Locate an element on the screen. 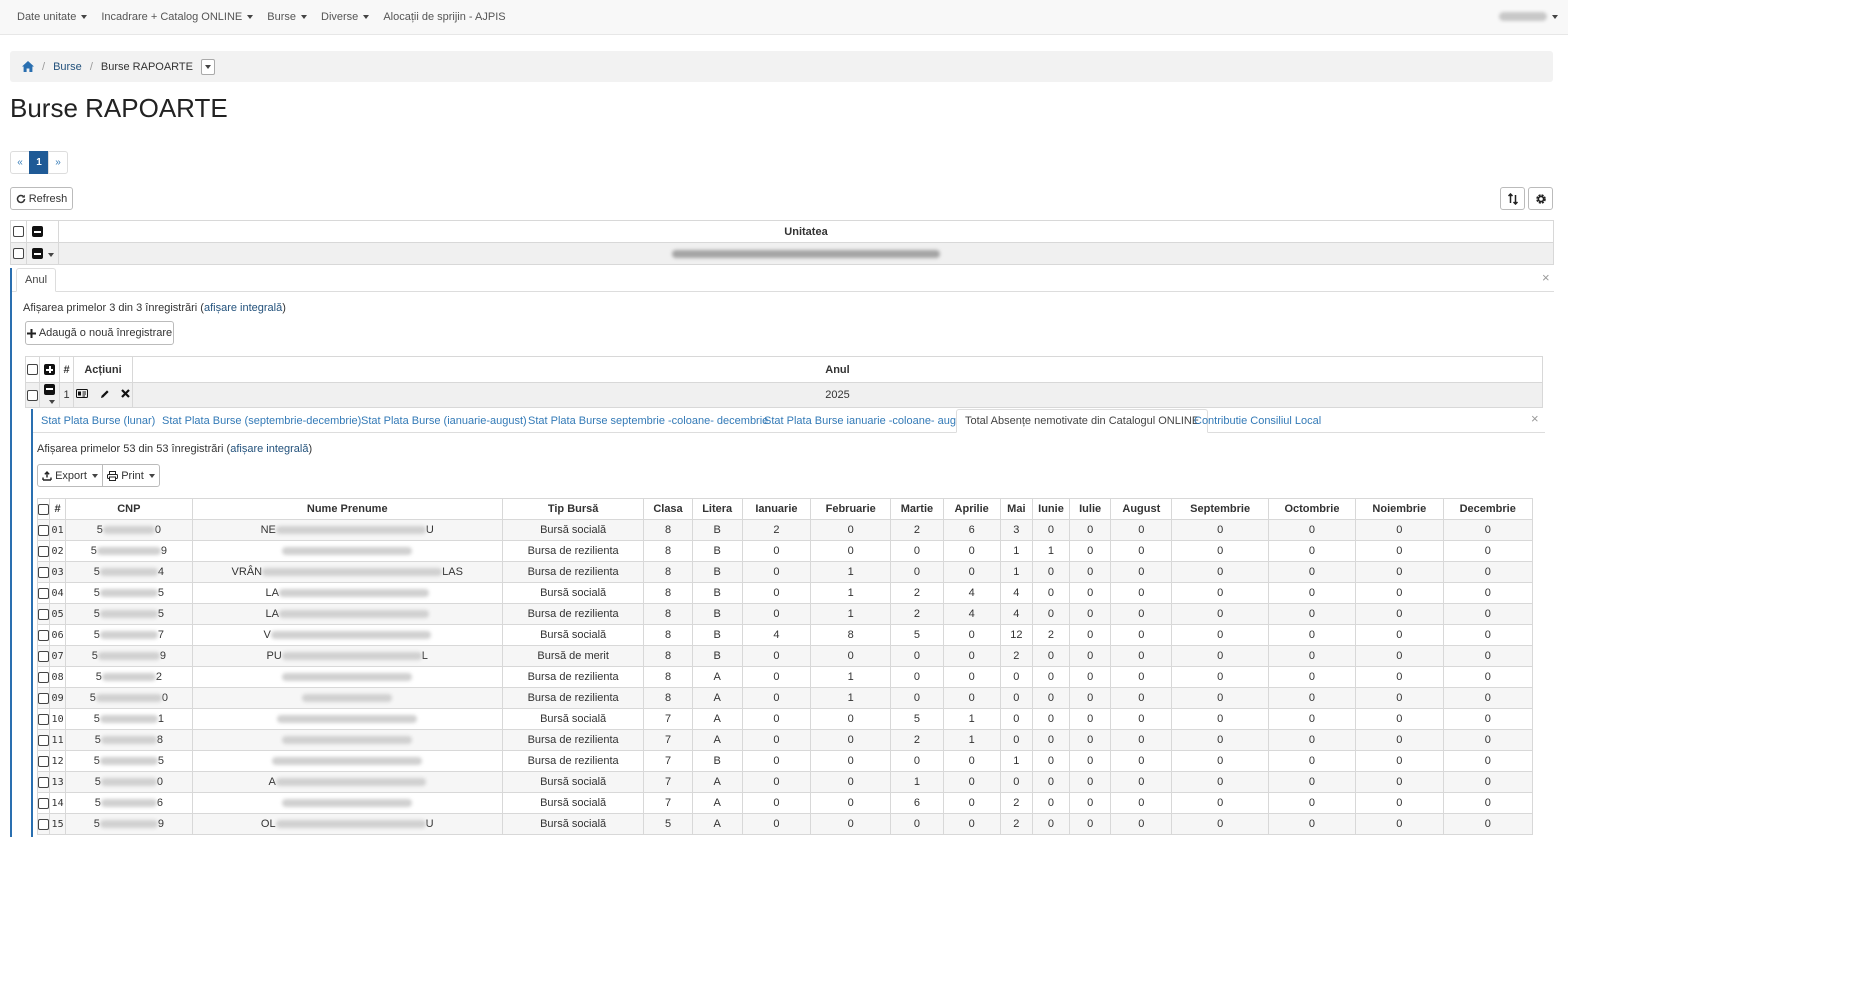  user-menu is located at coordinates (1528, 16).